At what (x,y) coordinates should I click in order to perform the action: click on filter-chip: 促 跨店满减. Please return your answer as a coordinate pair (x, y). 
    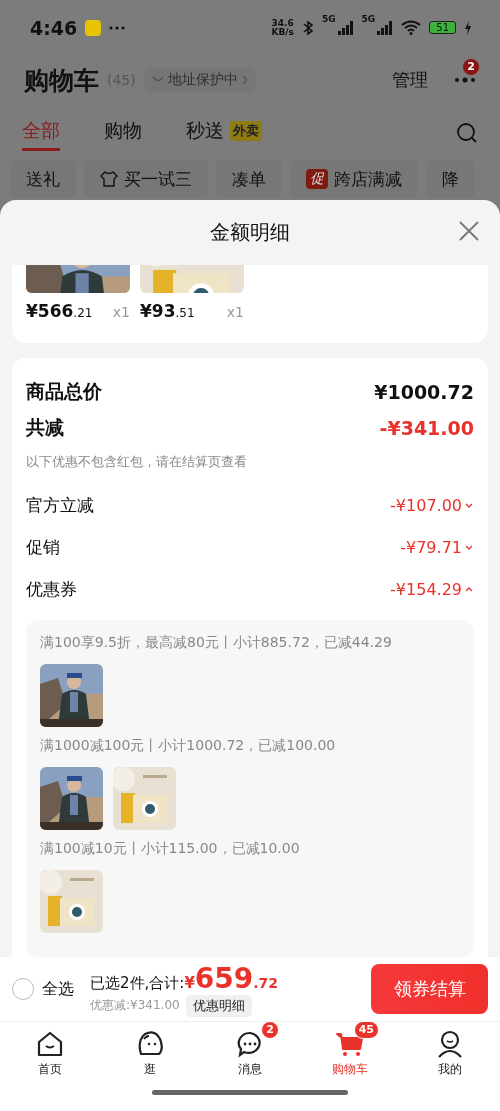
    Looking at the image, I should click on (354, 179).